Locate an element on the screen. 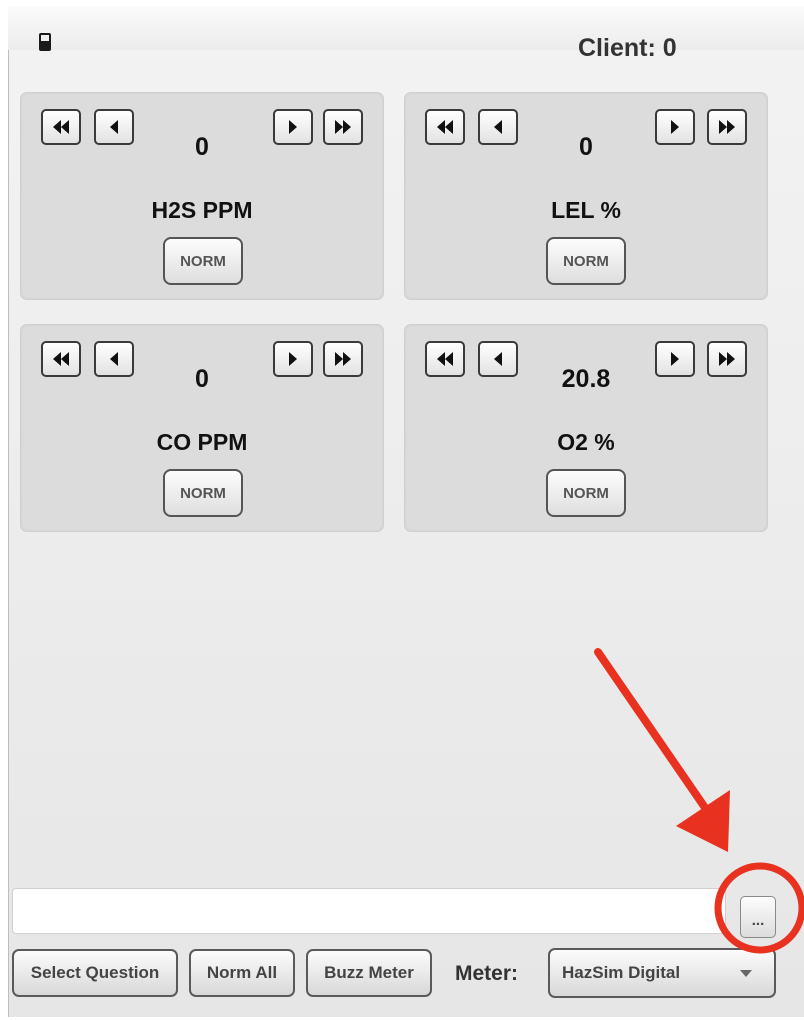 Image resolution: width=804 pixels, height=1020 pixels. sensor-panel-o2: 20.8 O2 % NORM is located at coordinates (586, 428).